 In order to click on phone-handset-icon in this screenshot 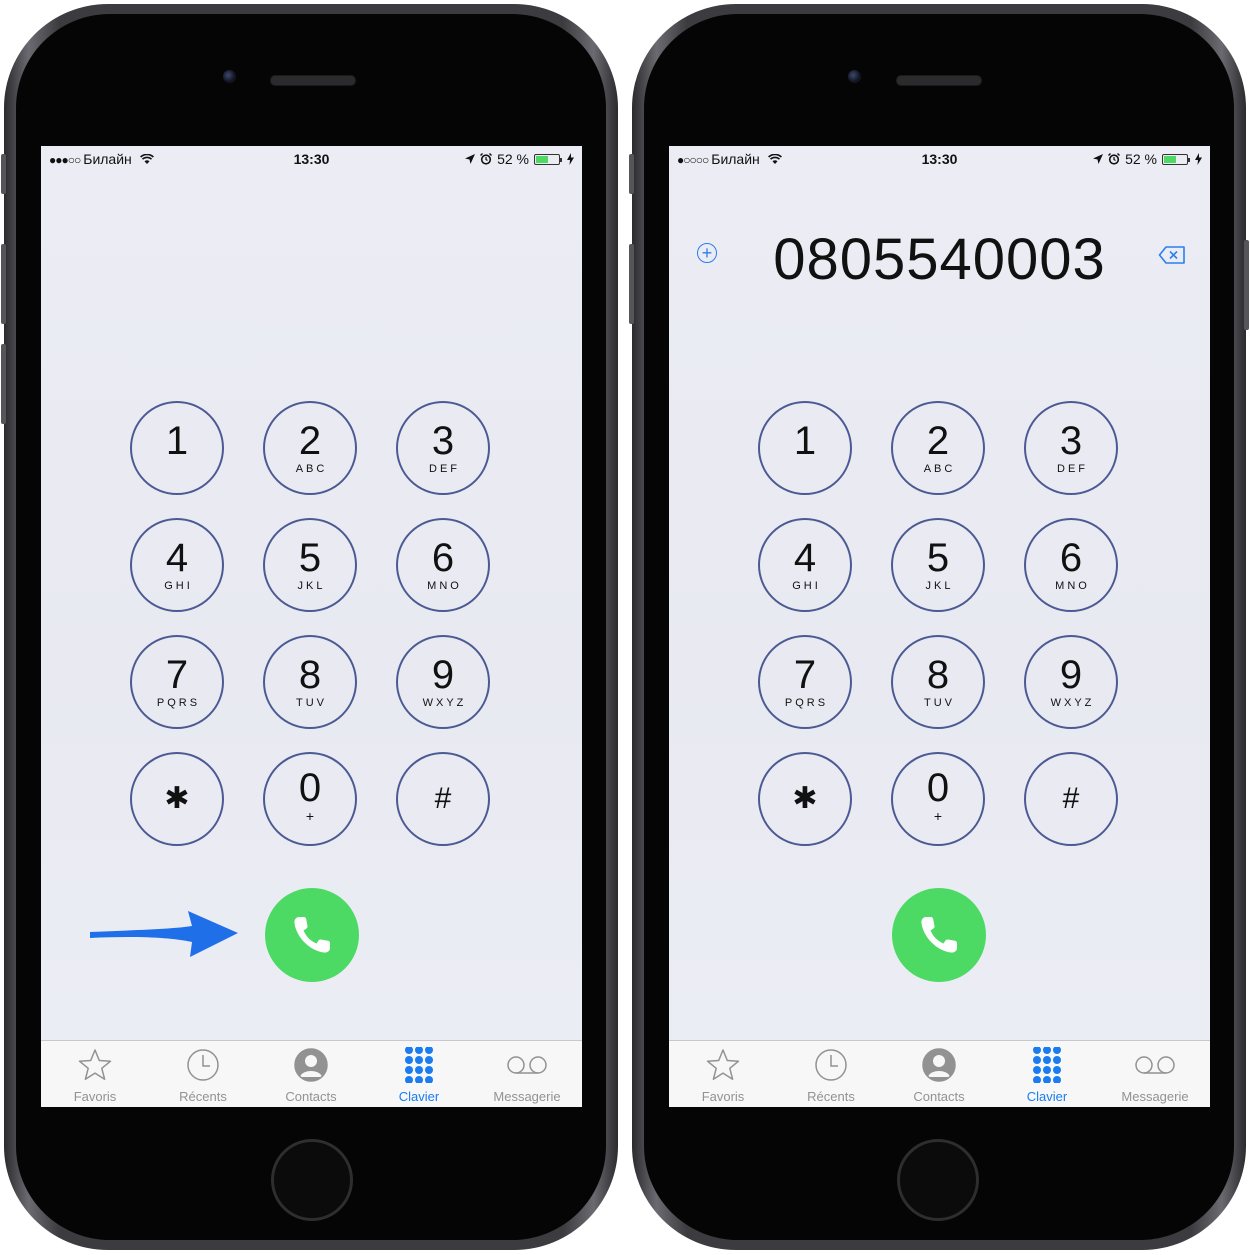, I will do `click(939, 935)`.